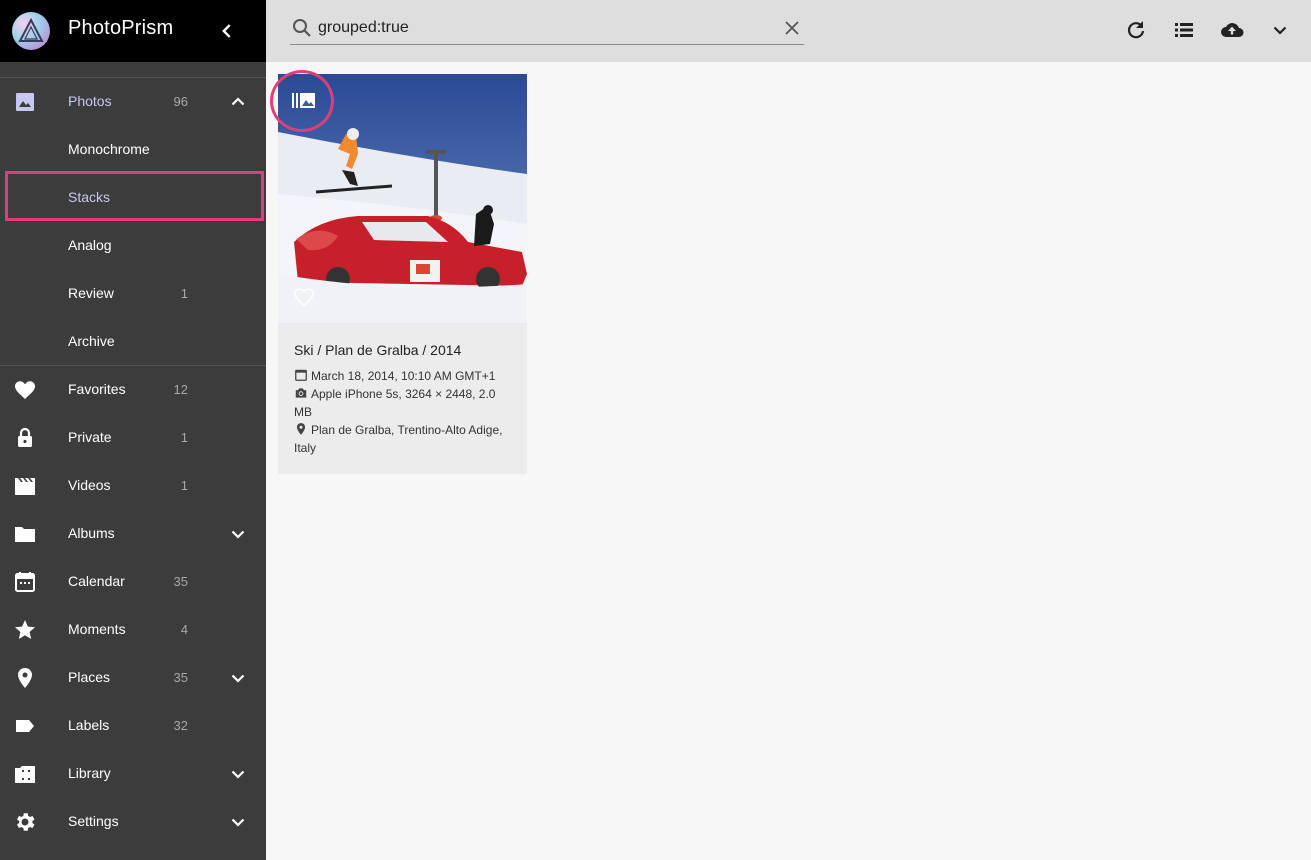  Describe the element at coordinates (25, 390) in the screenshot. I see `heart-icon` at that location.